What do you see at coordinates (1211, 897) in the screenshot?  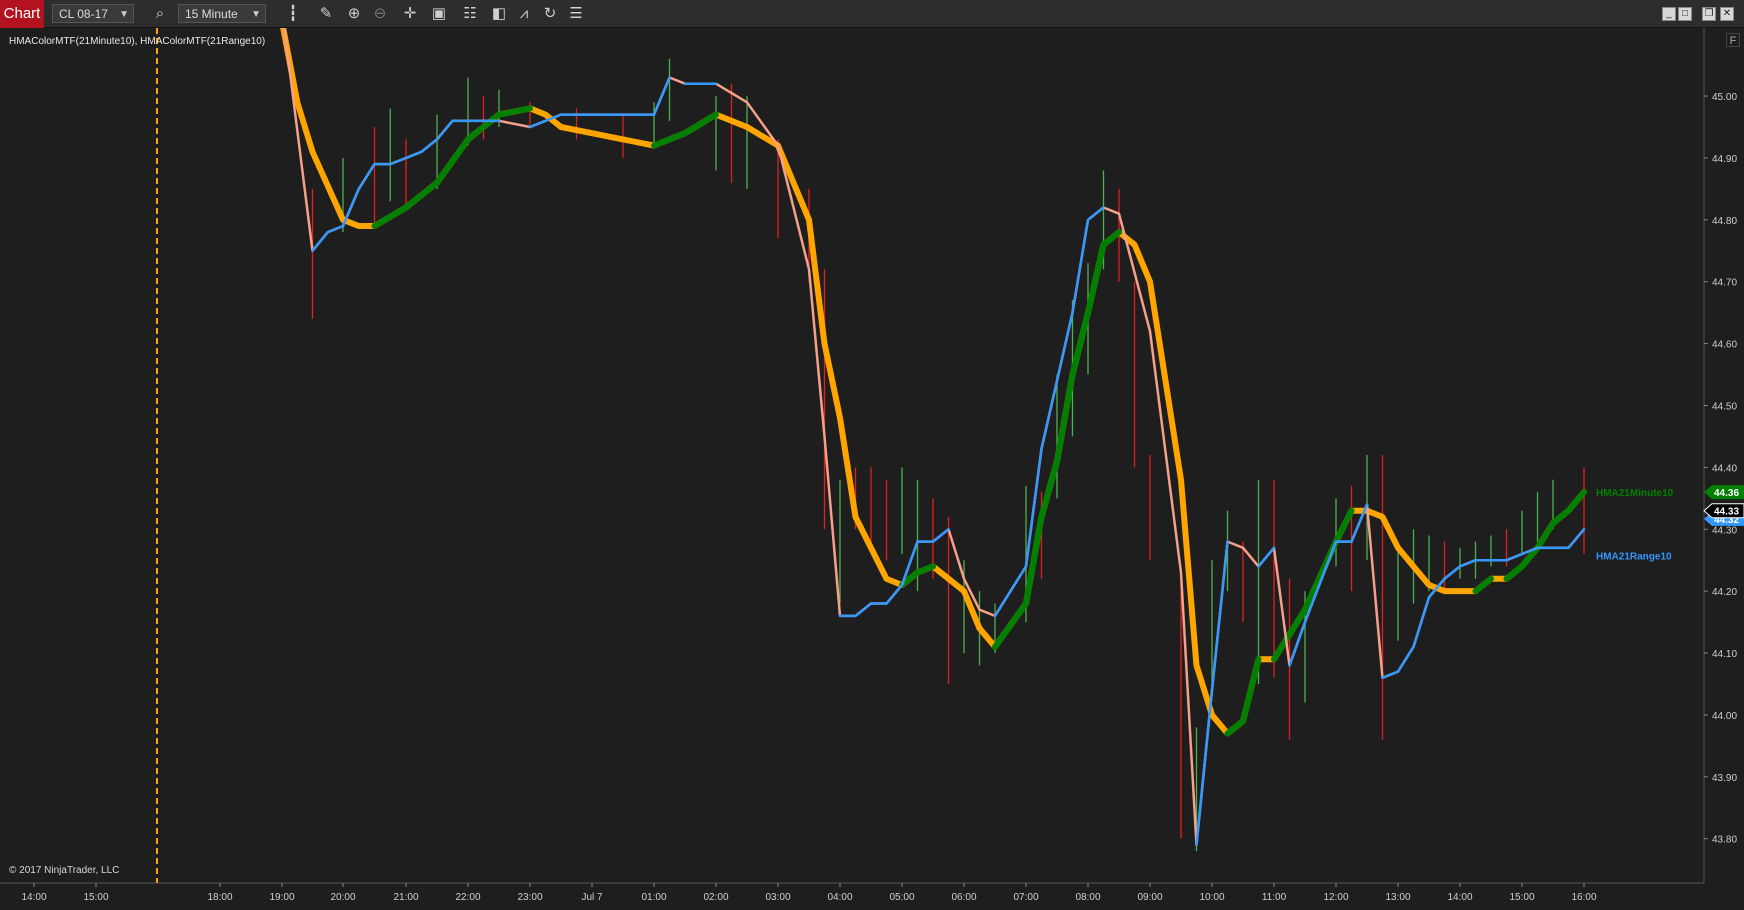 I see `time-tick-label: 10:00` at bounding box center [1211, 897].